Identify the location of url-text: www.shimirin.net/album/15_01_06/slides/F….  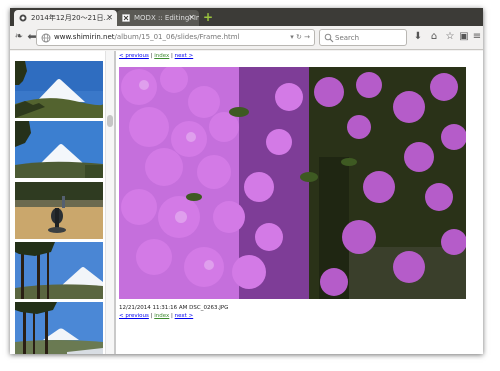
(147, 37).